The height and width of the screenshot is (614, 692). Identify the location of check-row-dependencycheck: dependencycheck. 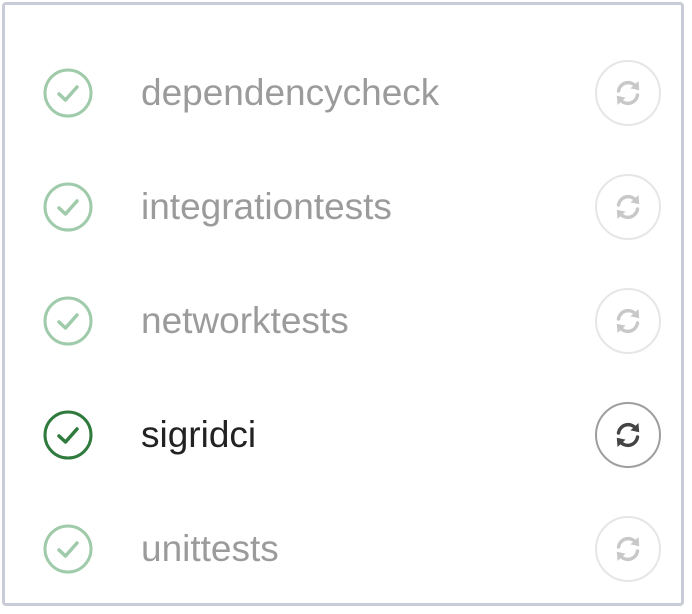
(343, 93).